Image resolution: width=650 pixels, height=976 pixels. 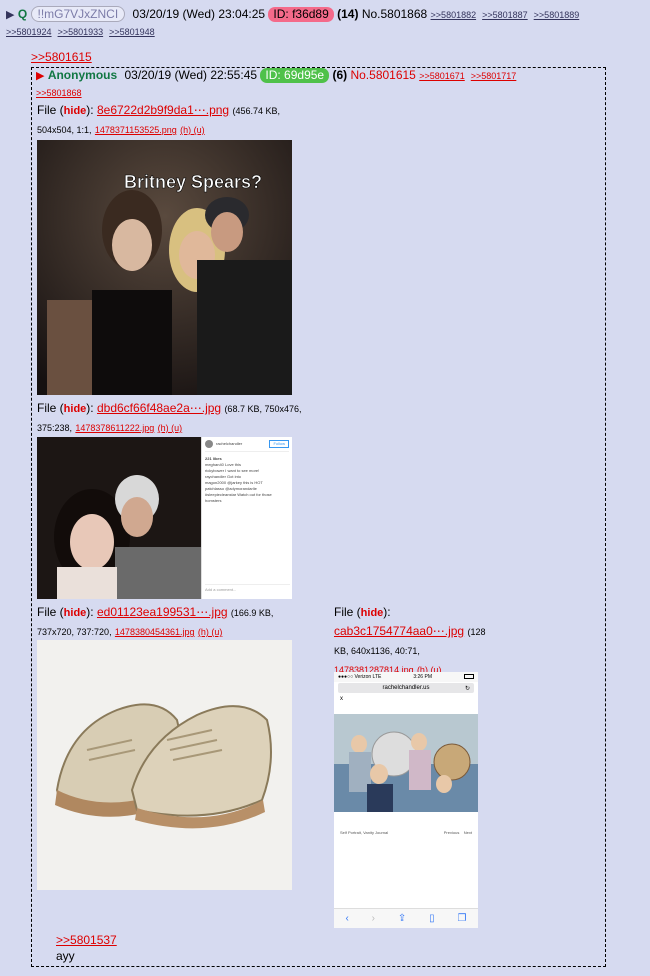 What do you see at coordinates (119, 518) in the screenshot?
I see `couple-photo-image` at bounding box center [119, 518].